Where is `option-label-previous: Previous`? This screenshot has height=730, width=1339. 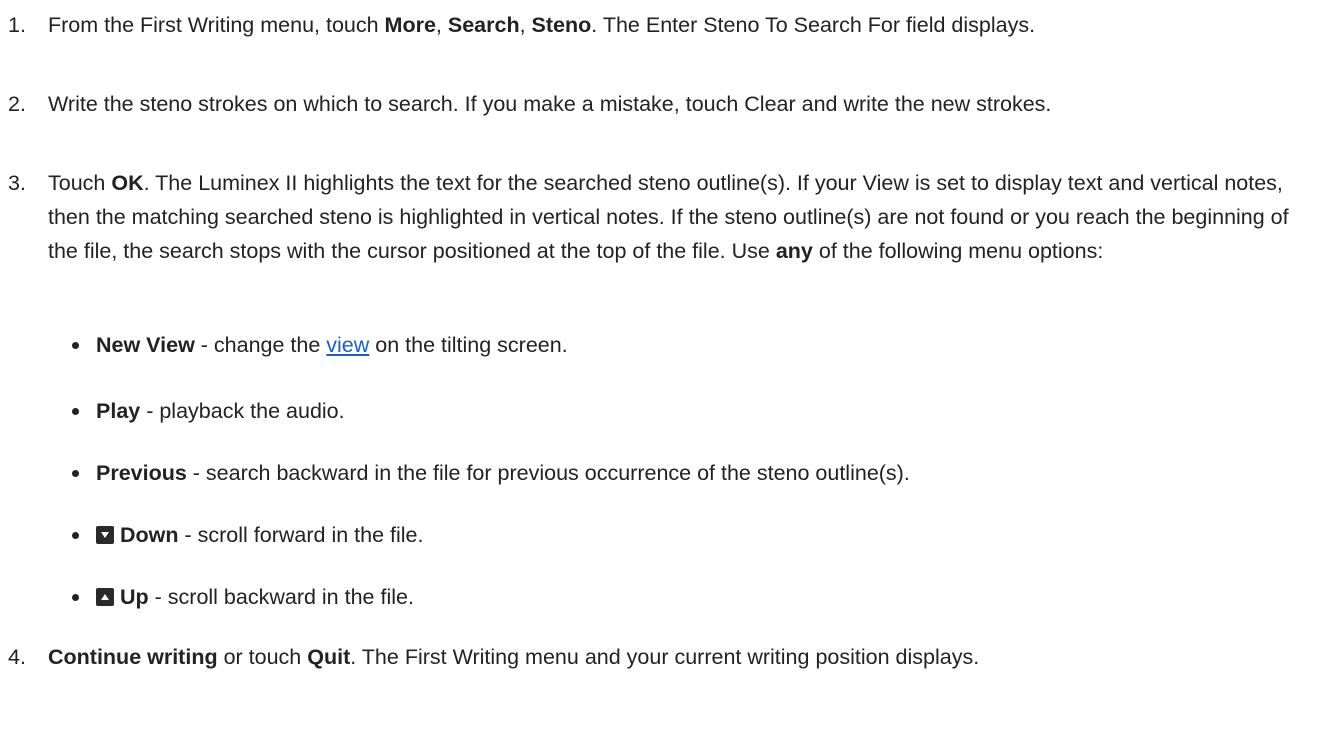
option-label-previous: Previous is located at coordinates (141, 473).